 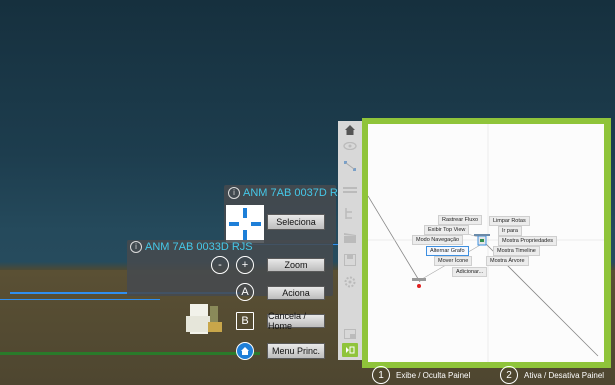 What do you see at coordinates (296, 222) in the screenshot?
I see `select-button: Seleciona` at bounding box center [296, 222].